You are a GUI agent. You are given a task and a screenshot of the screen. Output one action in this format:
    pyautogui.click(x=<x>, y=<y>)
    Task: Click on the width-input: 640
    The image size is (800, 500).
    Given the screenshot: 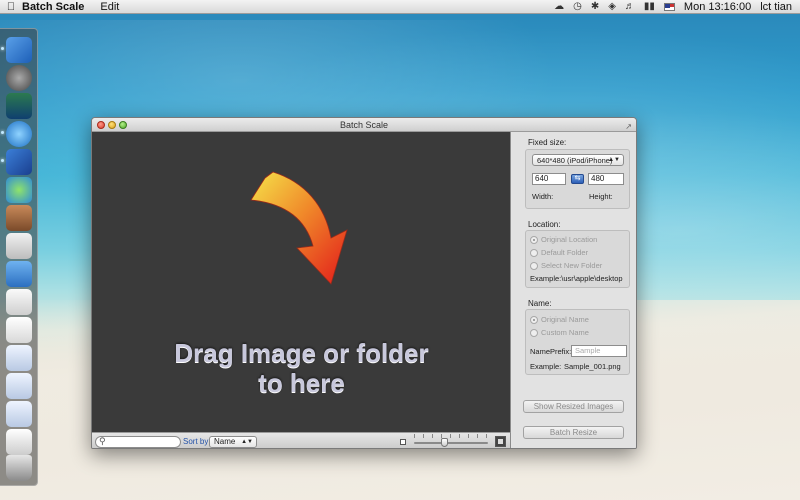 What is the action you would take?
    pyautogui.click(x=549, y=179)
    